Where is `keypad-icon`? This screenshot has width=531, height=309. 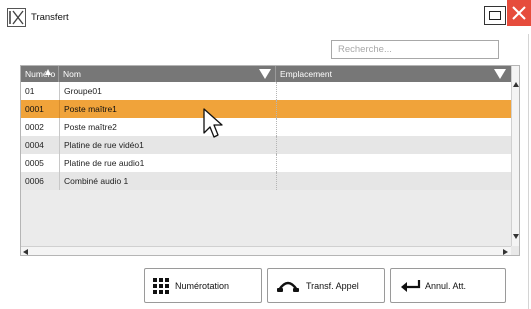
keypad-icon is located at coordinates (161, 286).